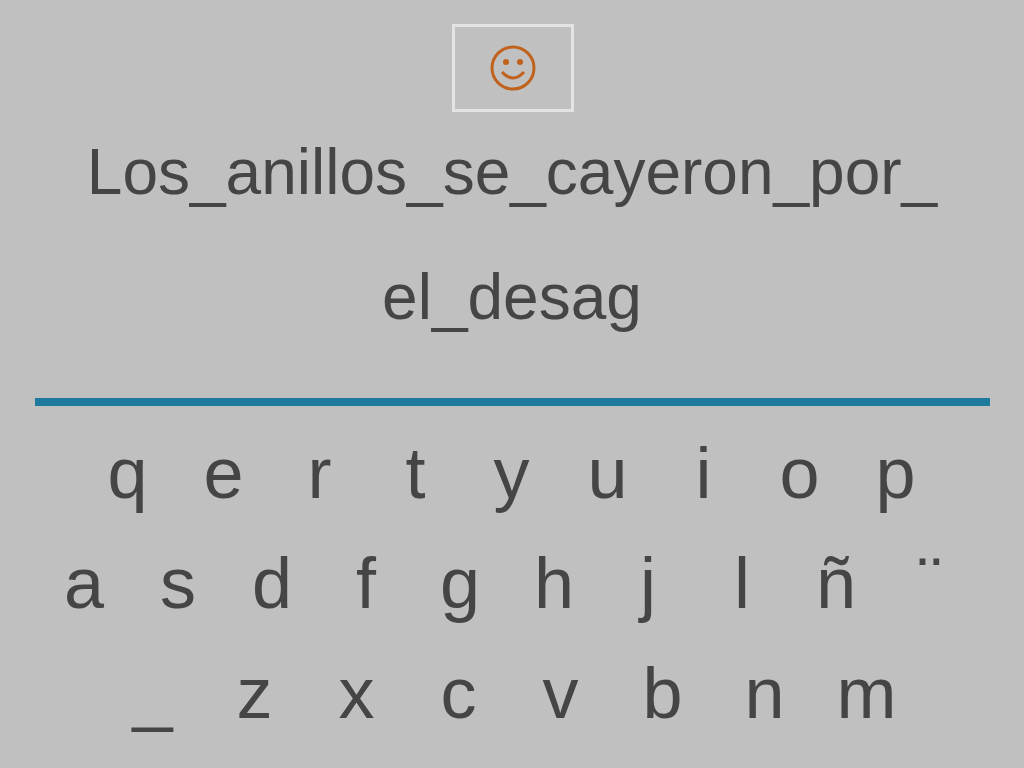 The height and width of the screenshot is (768, 1024). What do you see at coordinates (366, 583) in the screenshot?
I see `letter-key: f` at bounding box center [366, 583].